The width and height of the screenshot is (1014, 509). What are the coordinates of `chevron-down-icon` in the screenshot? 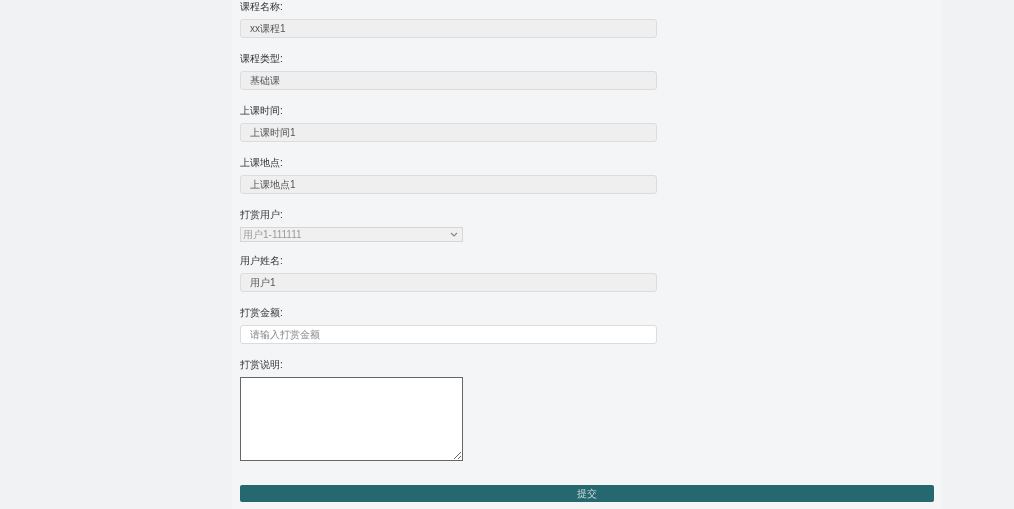 It's located at (454, 234).